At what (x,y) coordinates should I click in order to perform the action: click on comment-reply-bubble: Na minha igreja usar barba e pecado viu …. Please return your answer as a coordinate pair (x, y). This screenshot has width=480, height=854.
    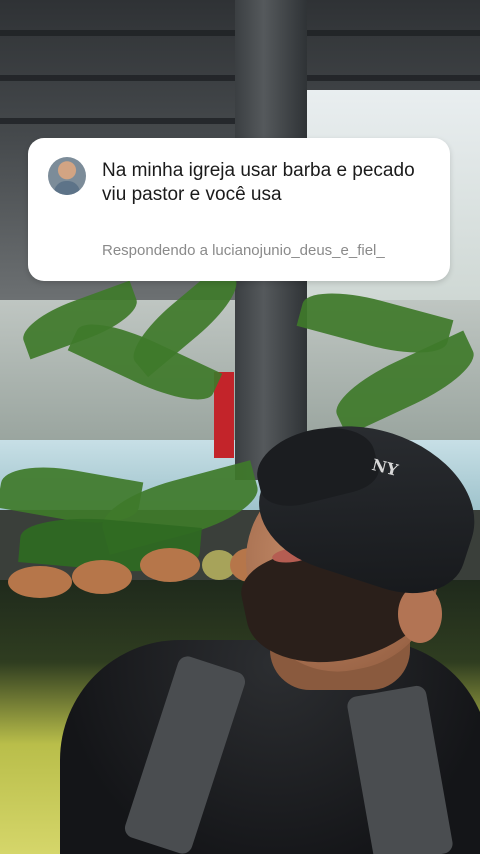
    Looking at the image, I should click on (239, 209).